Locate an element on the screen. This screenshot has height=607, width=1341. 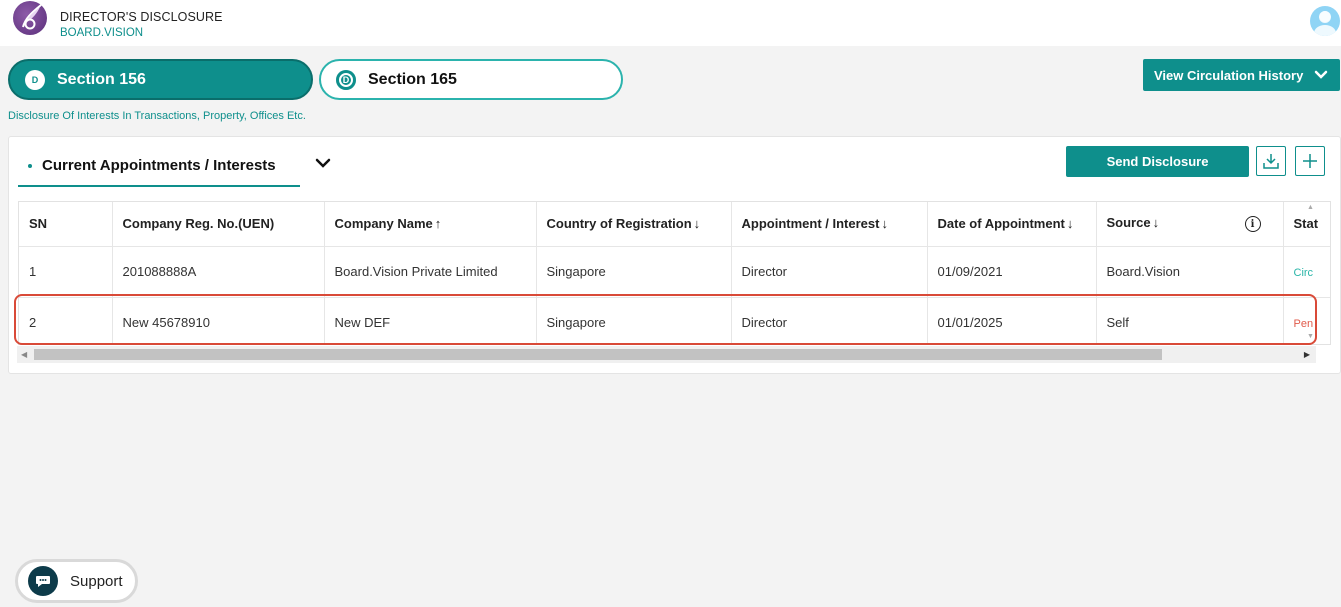
download-icon is located at coordinates (1271, 161).